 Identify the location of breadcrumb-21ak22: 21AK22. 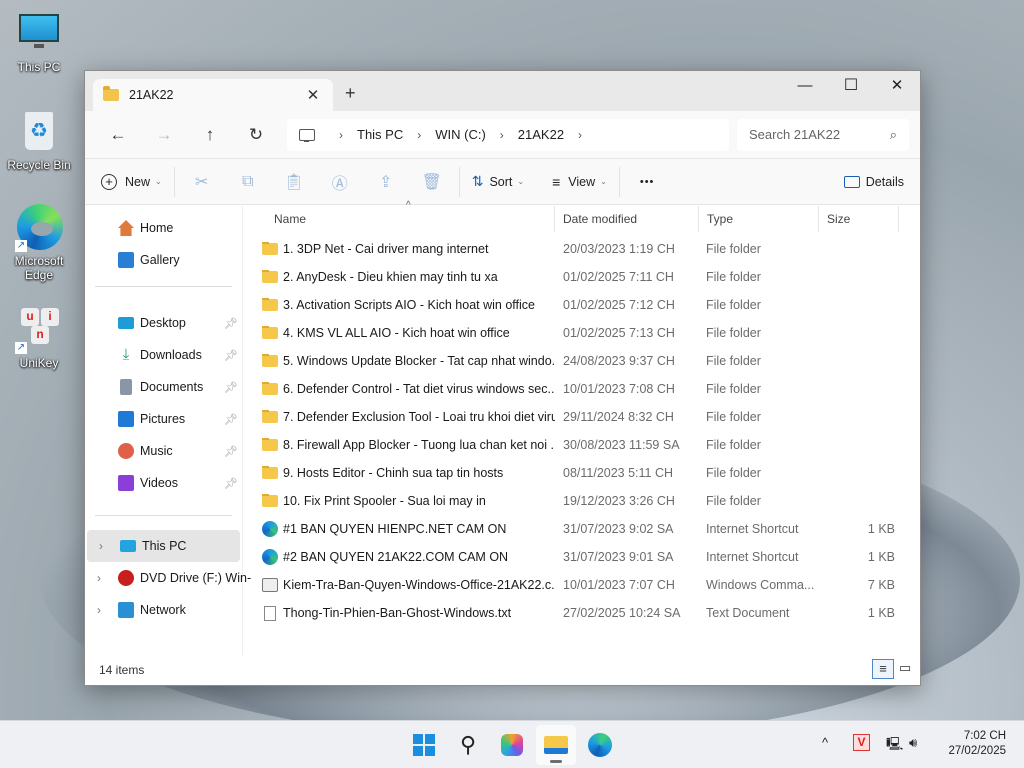
(541, 134).